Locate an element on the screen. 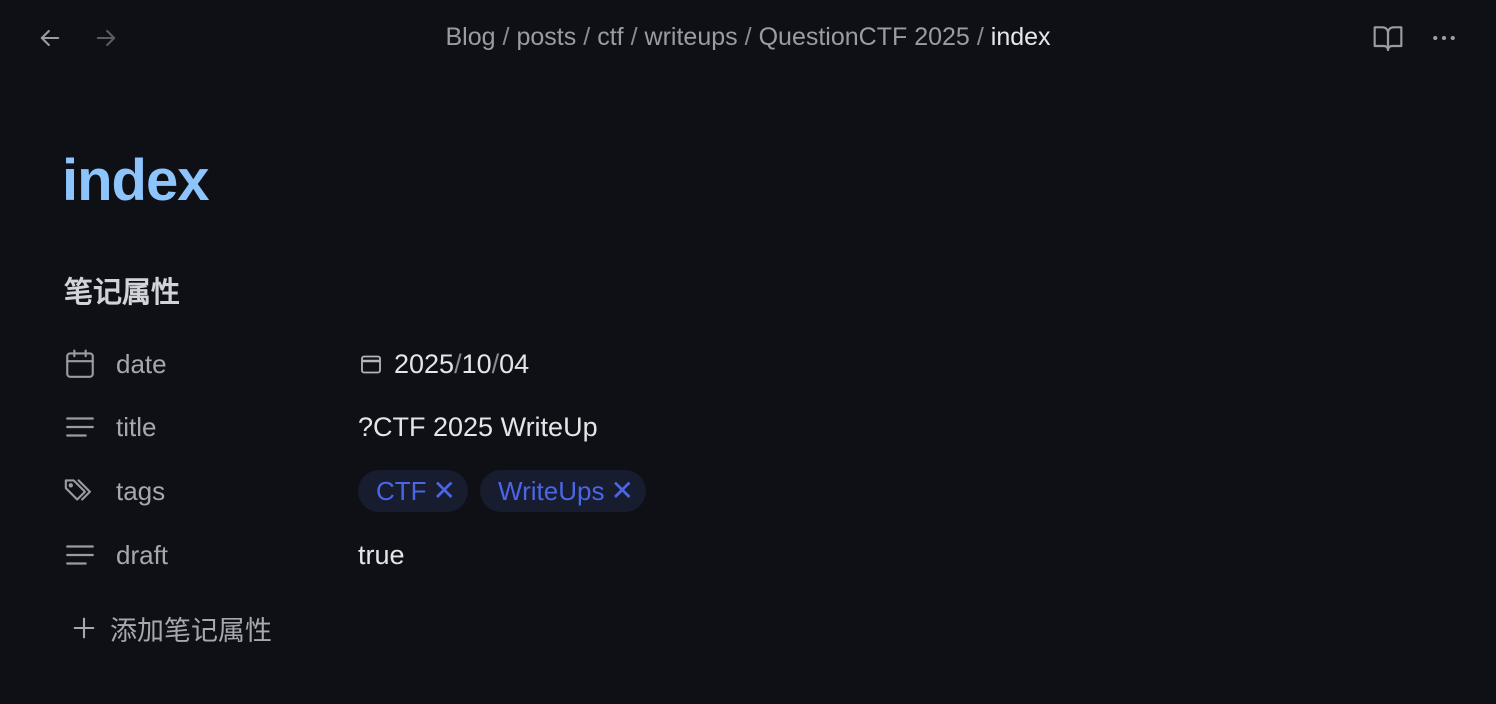 The width and height of the screenshot is (1496, 704). property-key-label: title is located at coordinates (136, 426).